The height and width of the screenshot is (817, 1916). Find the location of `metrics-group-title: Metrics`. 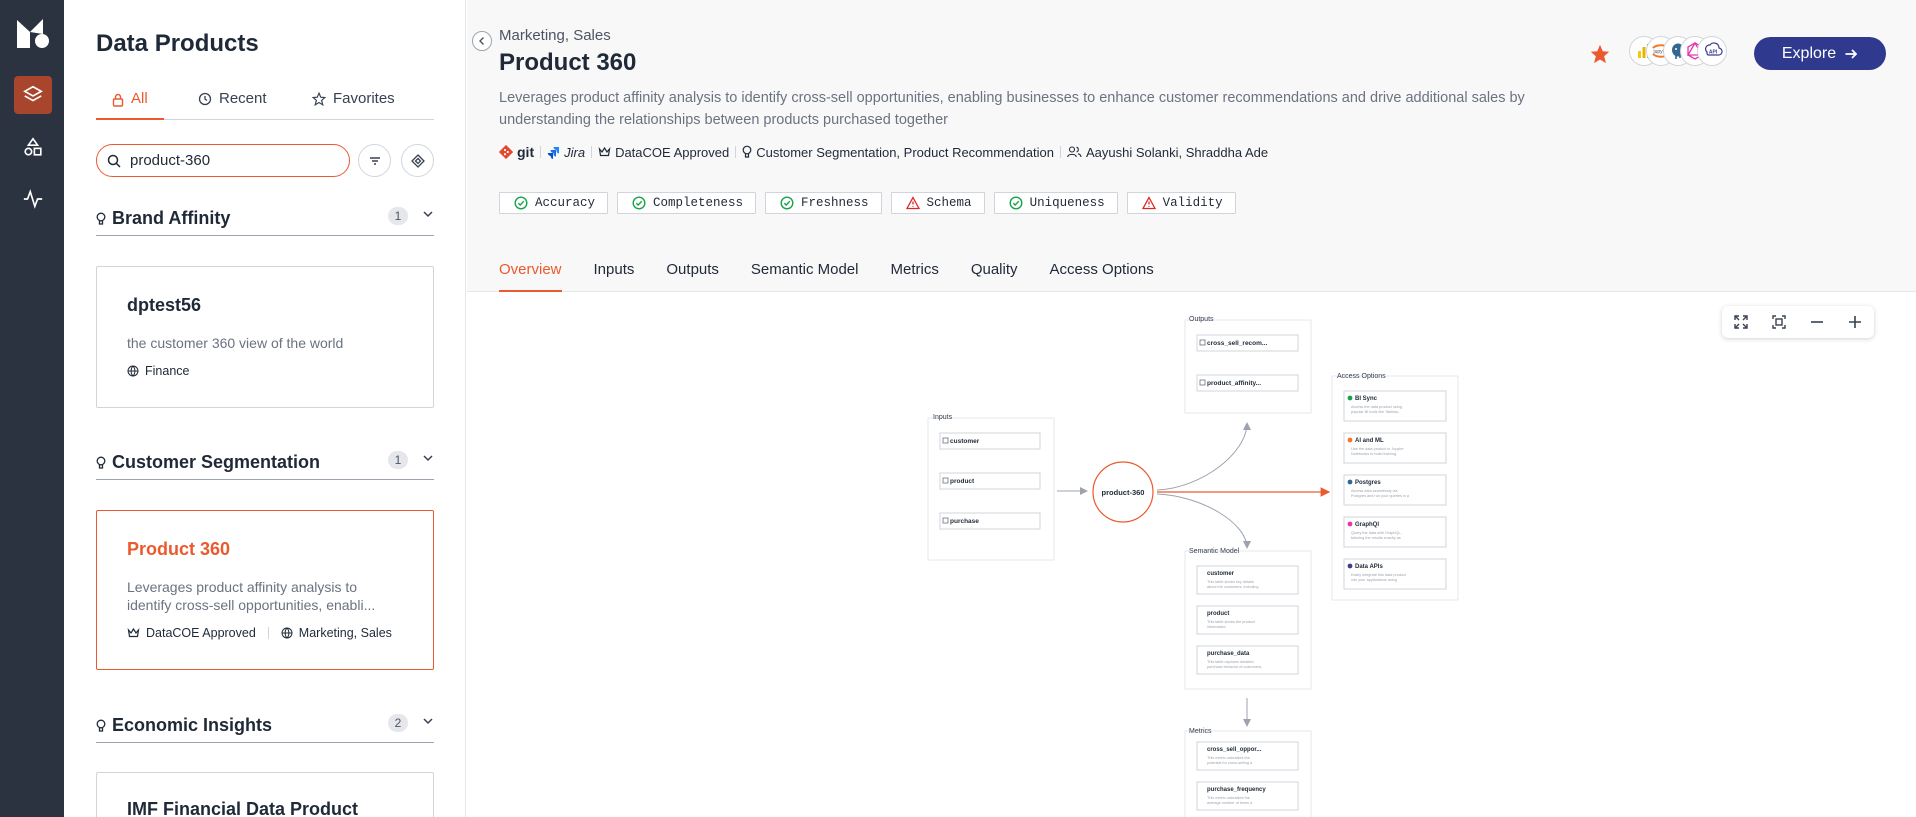

metrics-group-title: Metrics is located at coordinates (1200, 731).